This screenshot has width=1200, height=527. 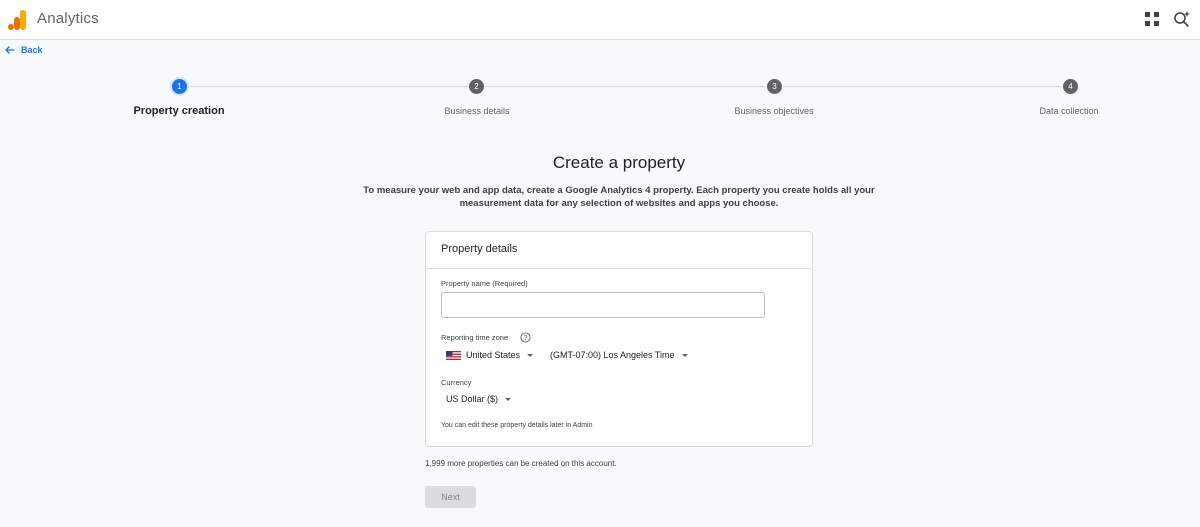 What do you see at coordinates (68, 18) in the screenshot?
I see `app-title: Analytics` at bounding box center [68, 18].